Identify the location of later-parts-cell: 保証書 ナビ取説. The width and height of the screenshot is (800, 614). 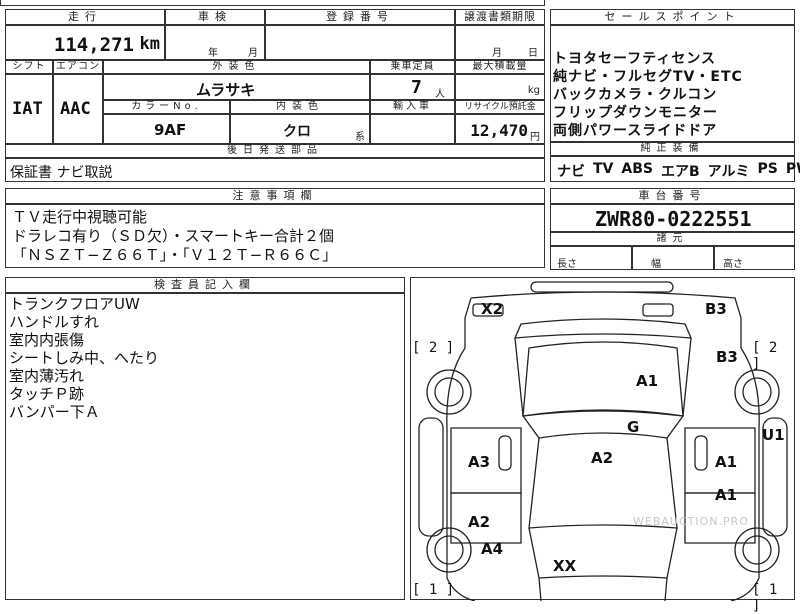
(275, 170).